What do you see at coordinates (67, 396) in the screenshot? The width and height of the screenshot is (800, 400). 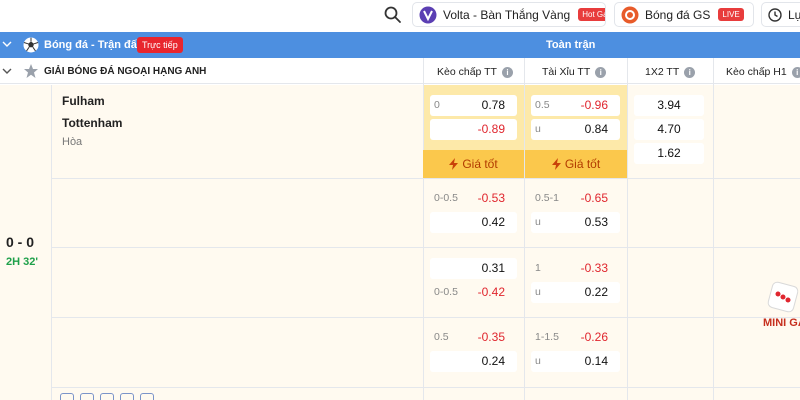 I see `stats-icon` at bounding box center [67, 396].